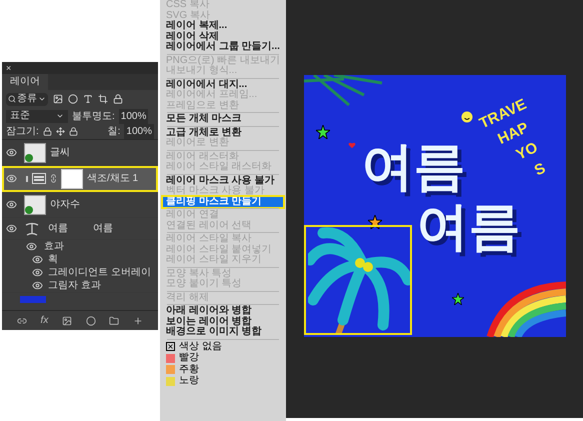 The height and width of the screenshot is (421, 583). Describe the element at coordinates (58, 99) in the screenshot. I see `image-filter-icon` at that location.